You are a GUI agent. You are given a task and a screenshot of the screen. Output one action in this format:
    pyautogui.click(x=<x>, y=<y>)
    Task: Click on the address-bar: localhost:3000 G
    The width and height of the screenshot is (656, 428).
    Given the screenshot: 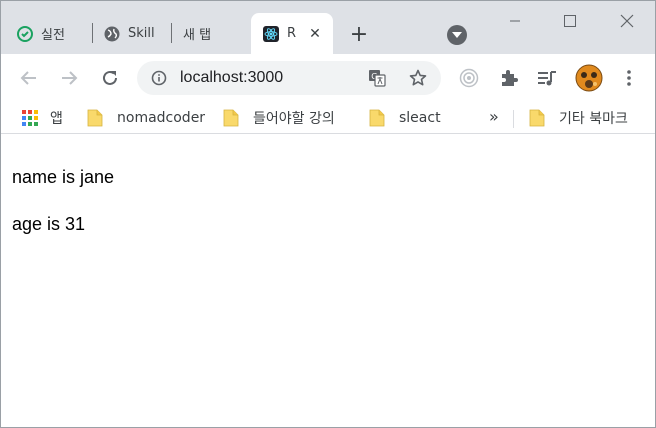 What is the action you would take?
    pyautogui.click(x=289, y=78)
    